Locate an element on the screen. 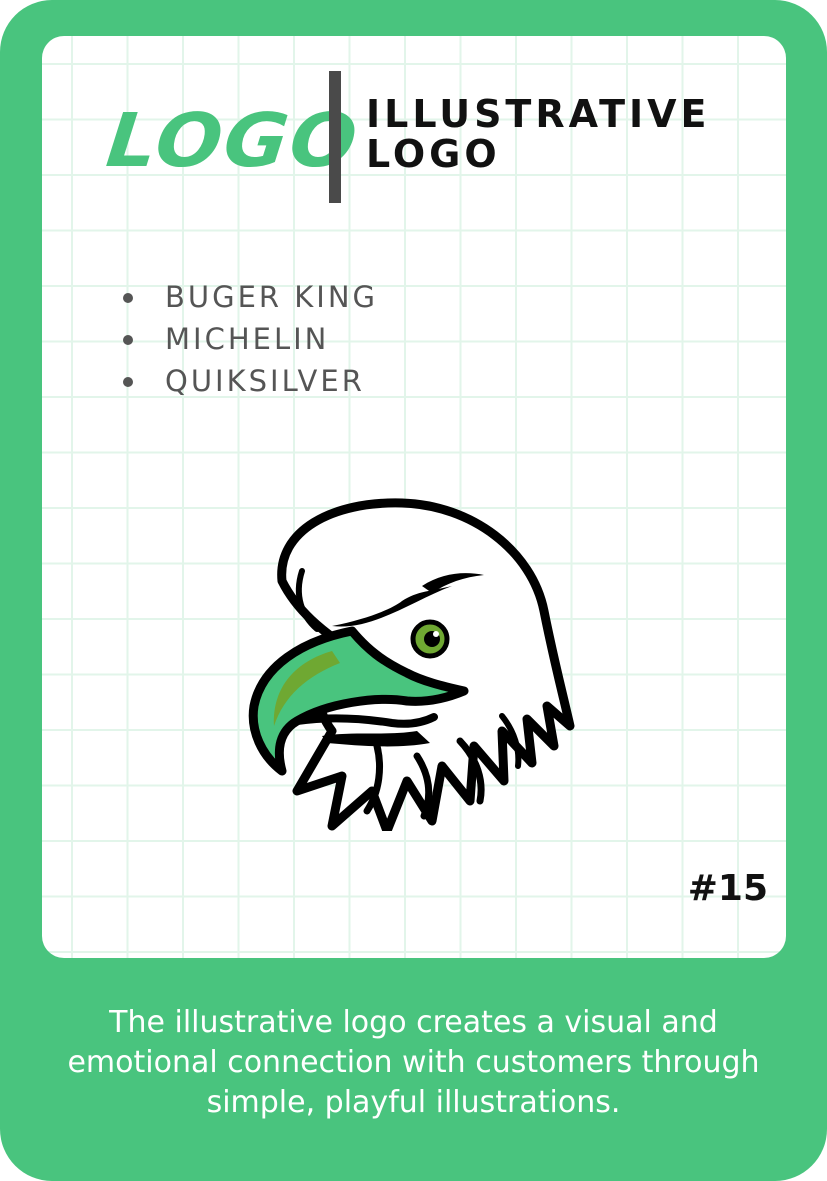 The width and height of the screenshot is (827, 1181). title-line-2: LOGO is located at coordinates (433, 154).